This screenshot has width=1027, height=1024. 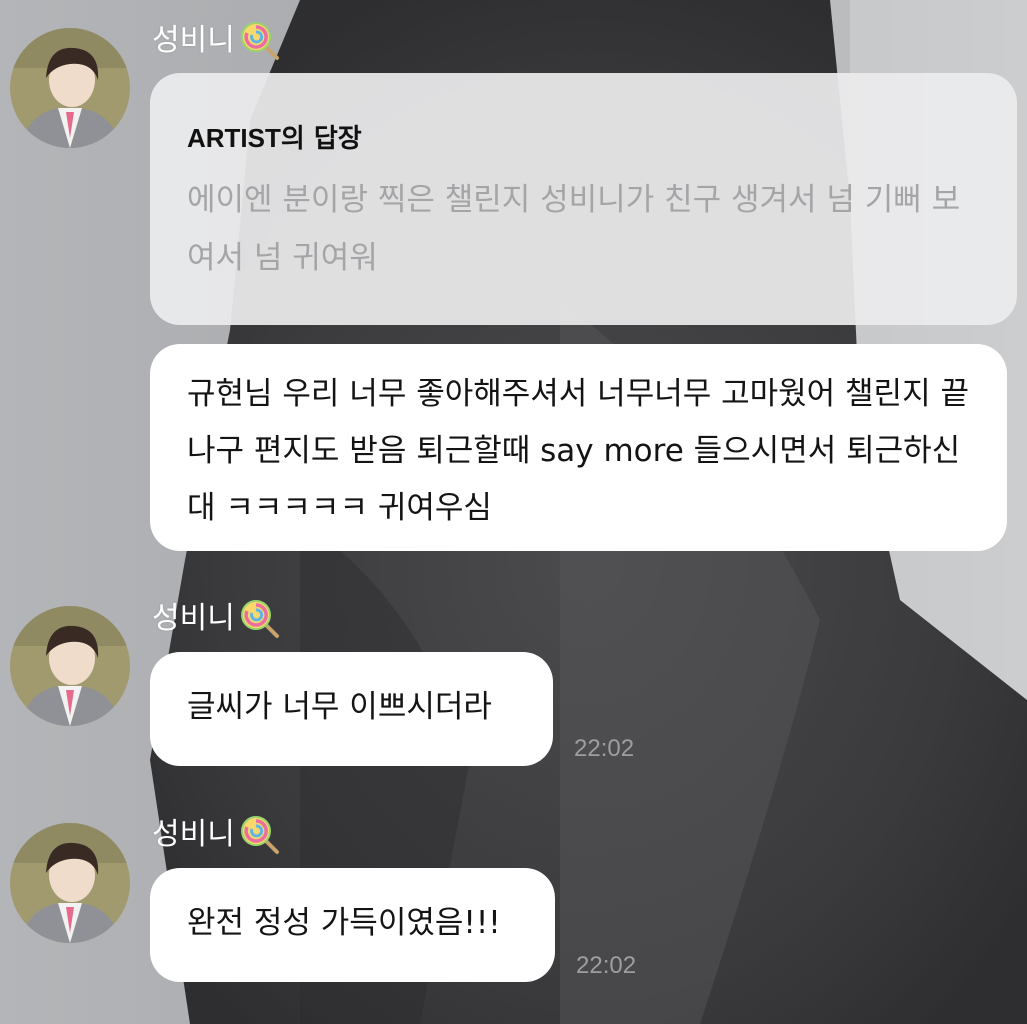 I want to click on artist-label: ARTIST, so click(x=234, y=138).